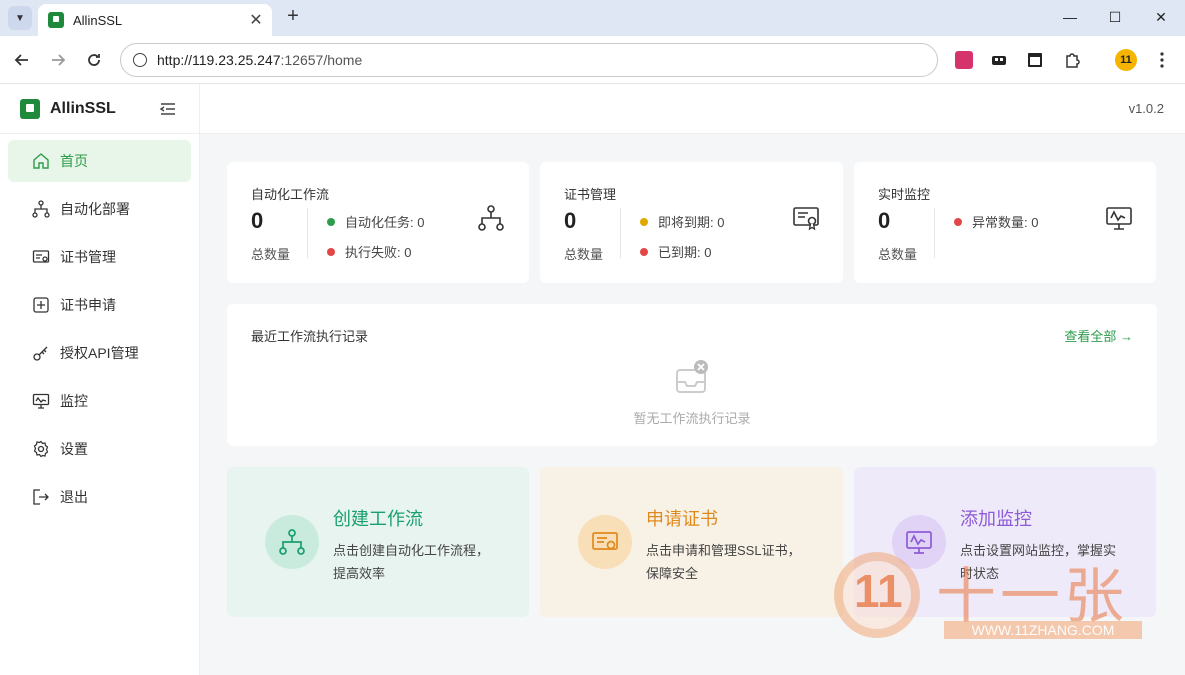  I want to click on maximize-button: ☐, so click(1115, 17).